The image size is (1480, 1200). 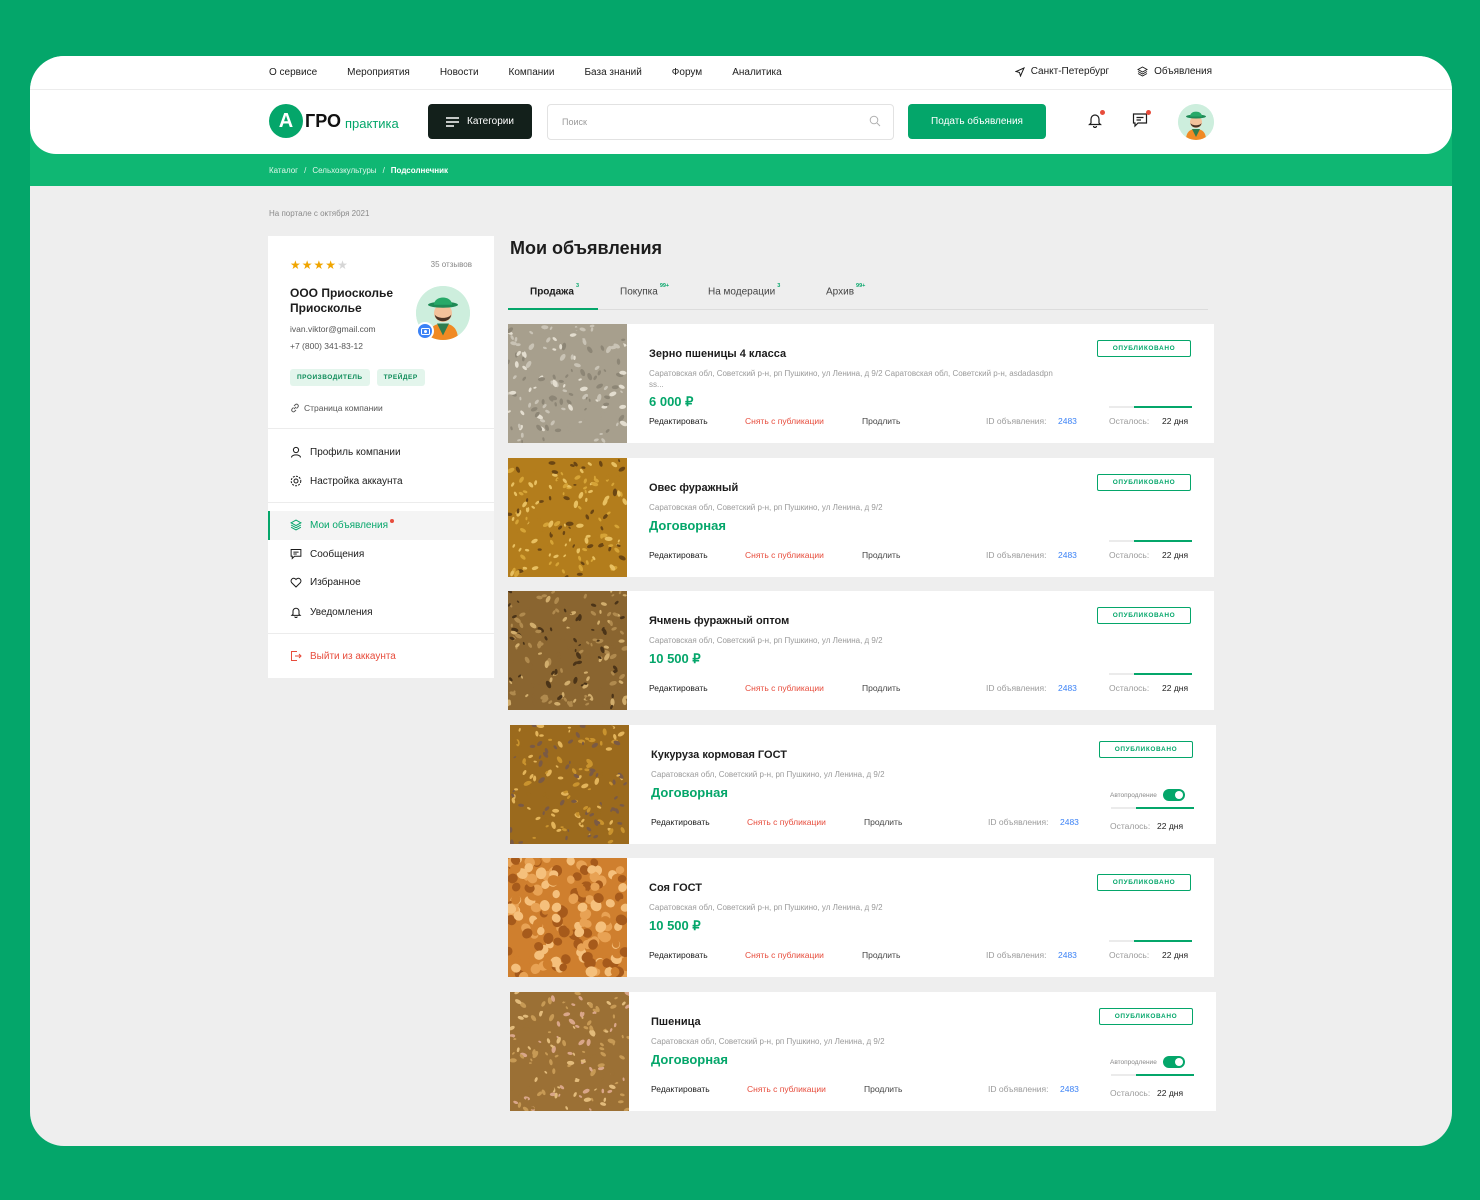 I want to click on company-email: ivan.viktor@gmail.com, so click(x=333, y=329).